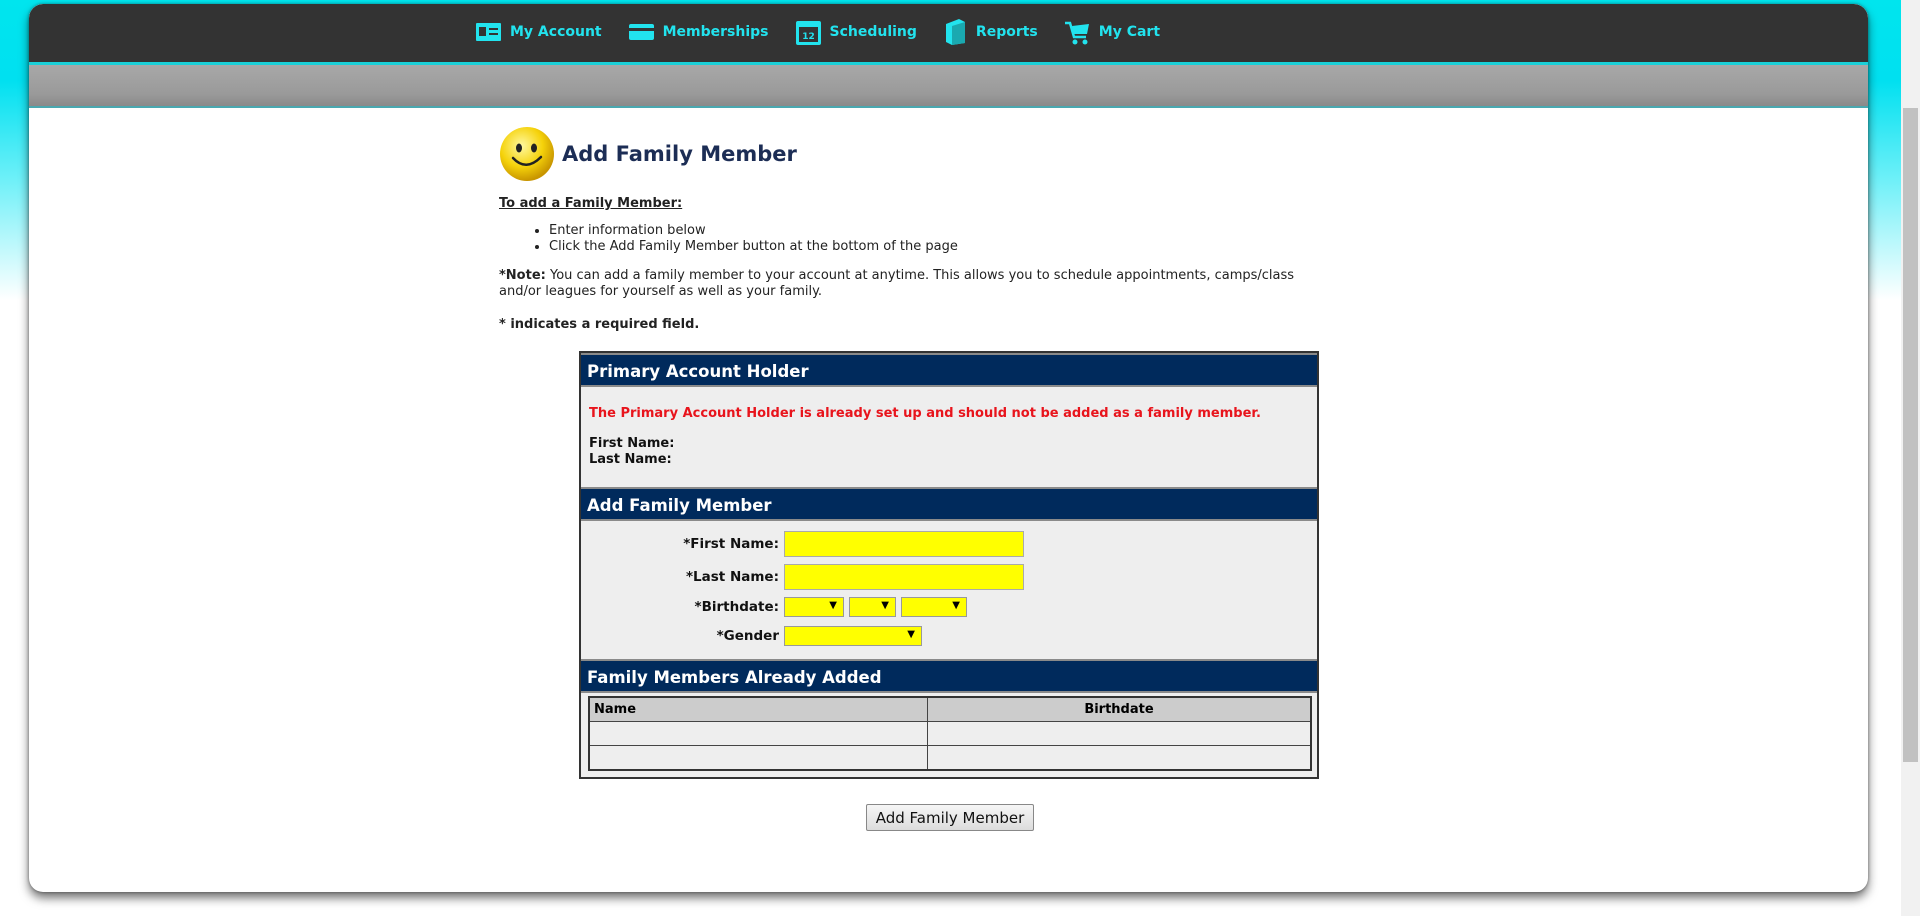 This screenshot has width=1920, height=916. What do you see at coordinates (808, 37) in the screenshot?
I see `calendar-day: 12` at bounding box center [808, 37].